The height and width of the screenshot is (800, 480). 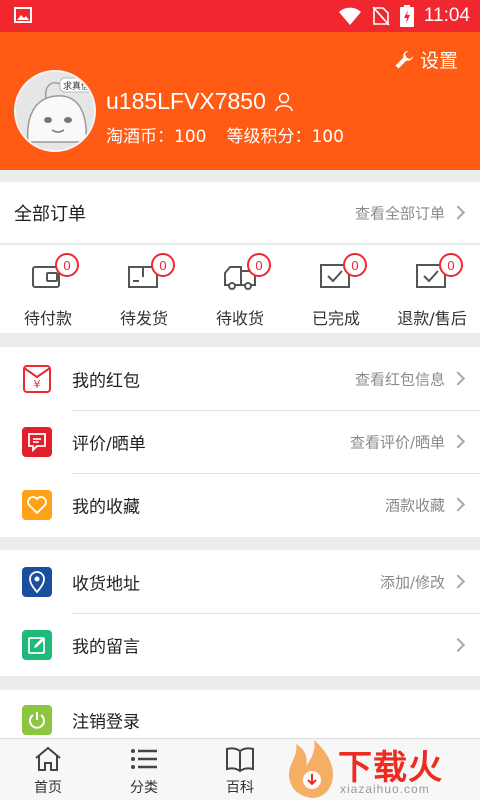 What do you see at coordinates (37, 504) in the screenshot?
I see `heart-icon` at bounding box center [37, 504].